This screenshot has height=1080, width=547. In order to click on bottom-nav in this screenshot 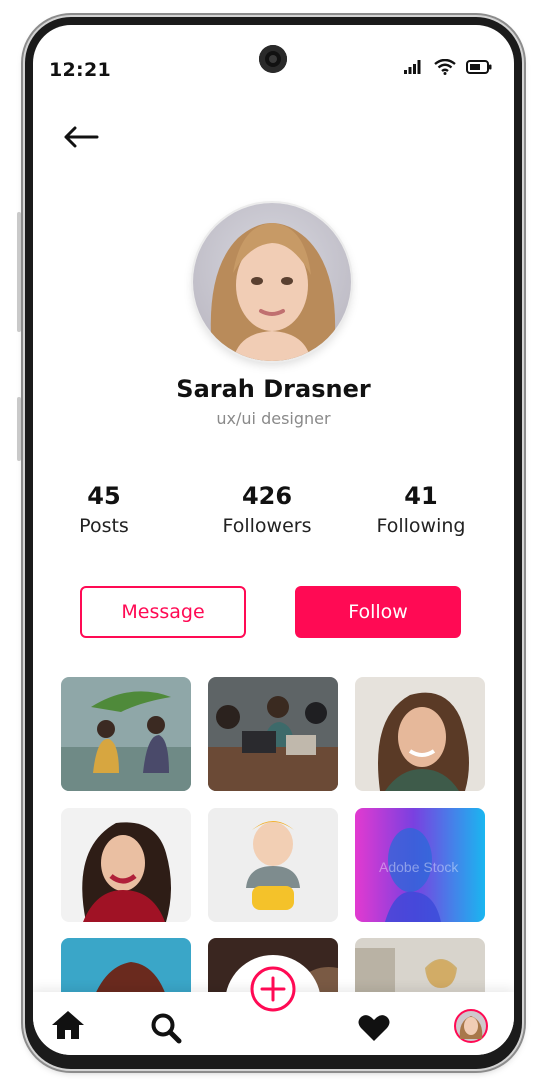, I will do `click(273, 1010)`.